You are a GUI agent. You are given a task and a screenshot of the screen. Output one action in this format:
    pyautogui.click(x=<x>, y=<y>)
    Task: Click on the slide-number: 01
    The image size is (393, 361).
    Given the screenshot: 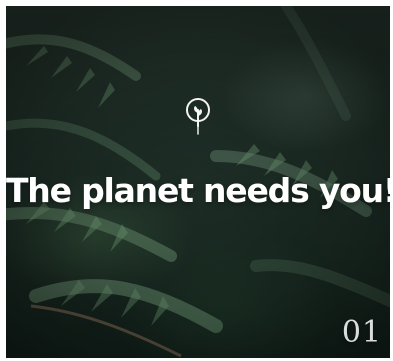 What is the action you would take?
    pyautogui.click(x=361, y=332)
    